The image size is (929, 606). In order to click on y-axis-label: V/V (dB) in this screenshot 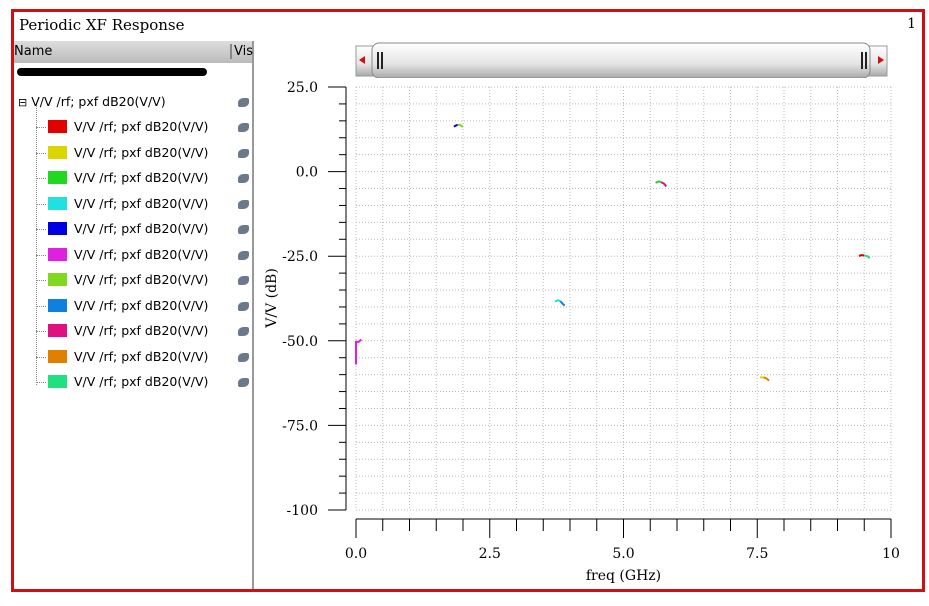, I will do `click(272, 298)`.